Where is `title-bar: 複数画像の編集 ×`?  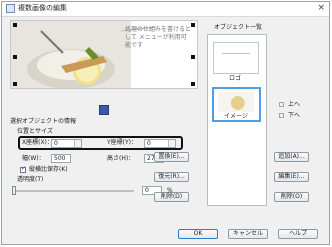 title-bar: 複数画像の編集 × is located at coordinates (165, 9).